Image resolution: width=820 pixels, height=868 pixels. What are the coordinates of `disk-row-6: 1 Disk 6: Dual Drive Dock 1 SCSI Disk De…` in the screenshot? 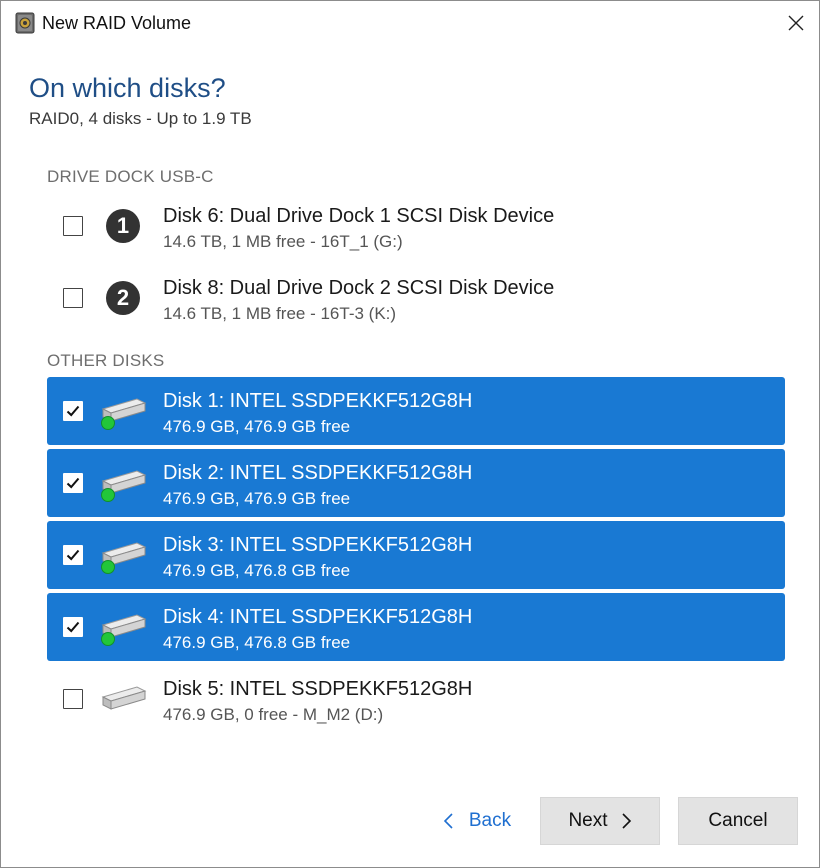 It's located at (416, 226).